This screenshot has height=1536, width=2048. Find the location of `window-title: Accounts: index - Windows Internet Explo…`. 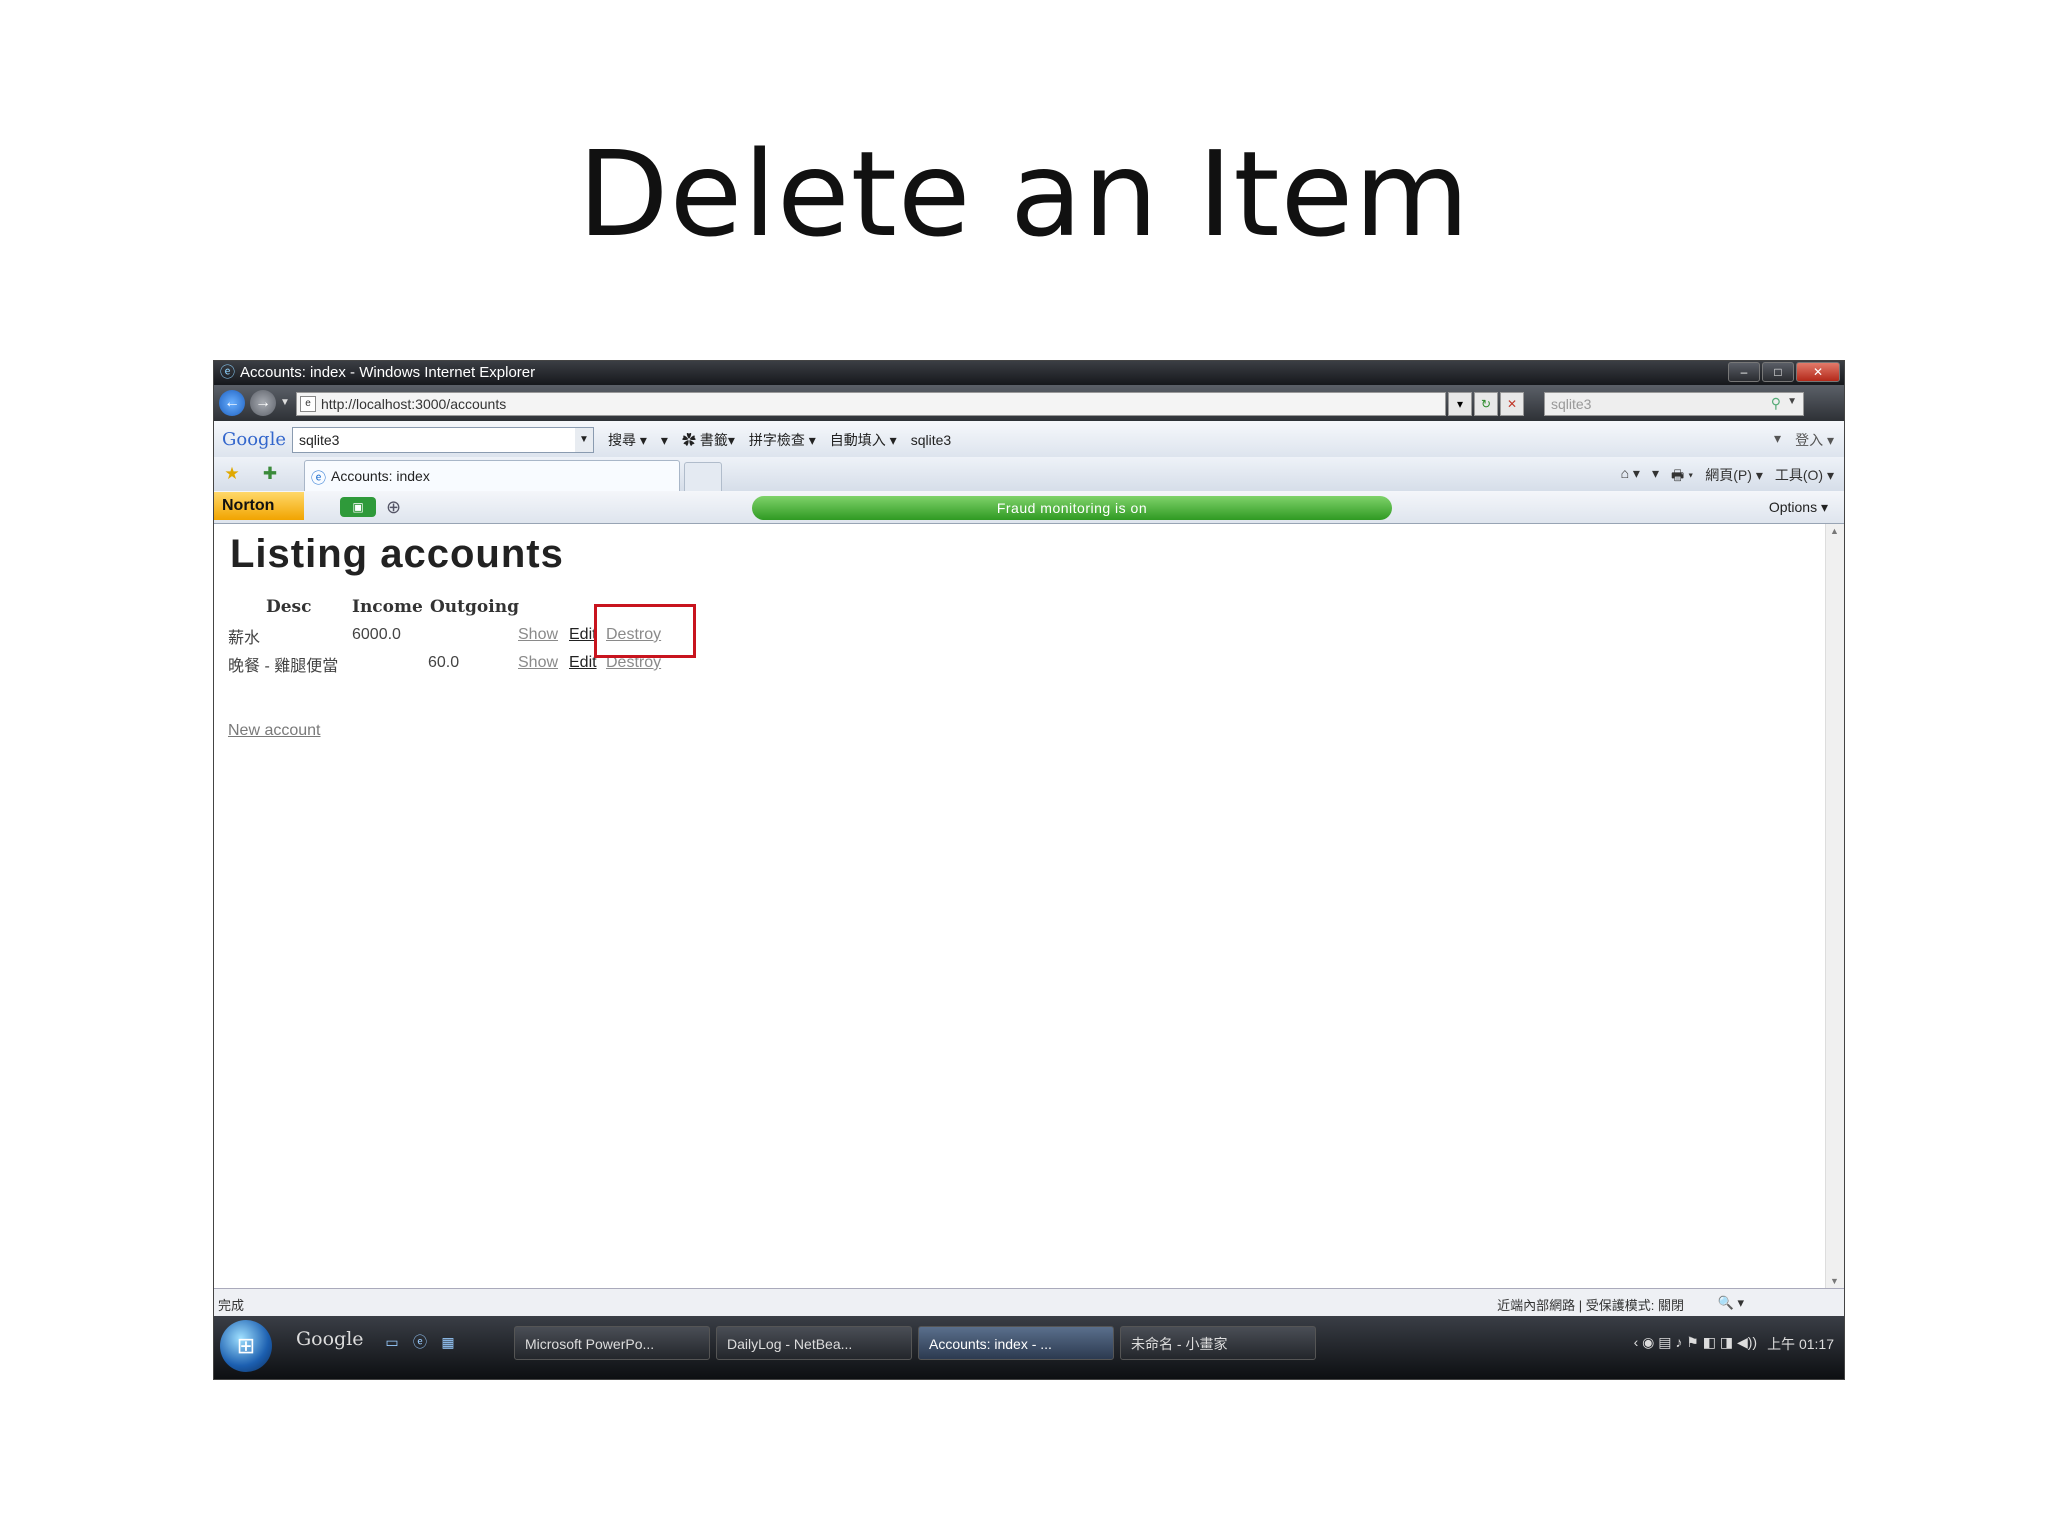

window-title: Accounts: index - Windows Internet Explo… is located at coordinates (388, 372).